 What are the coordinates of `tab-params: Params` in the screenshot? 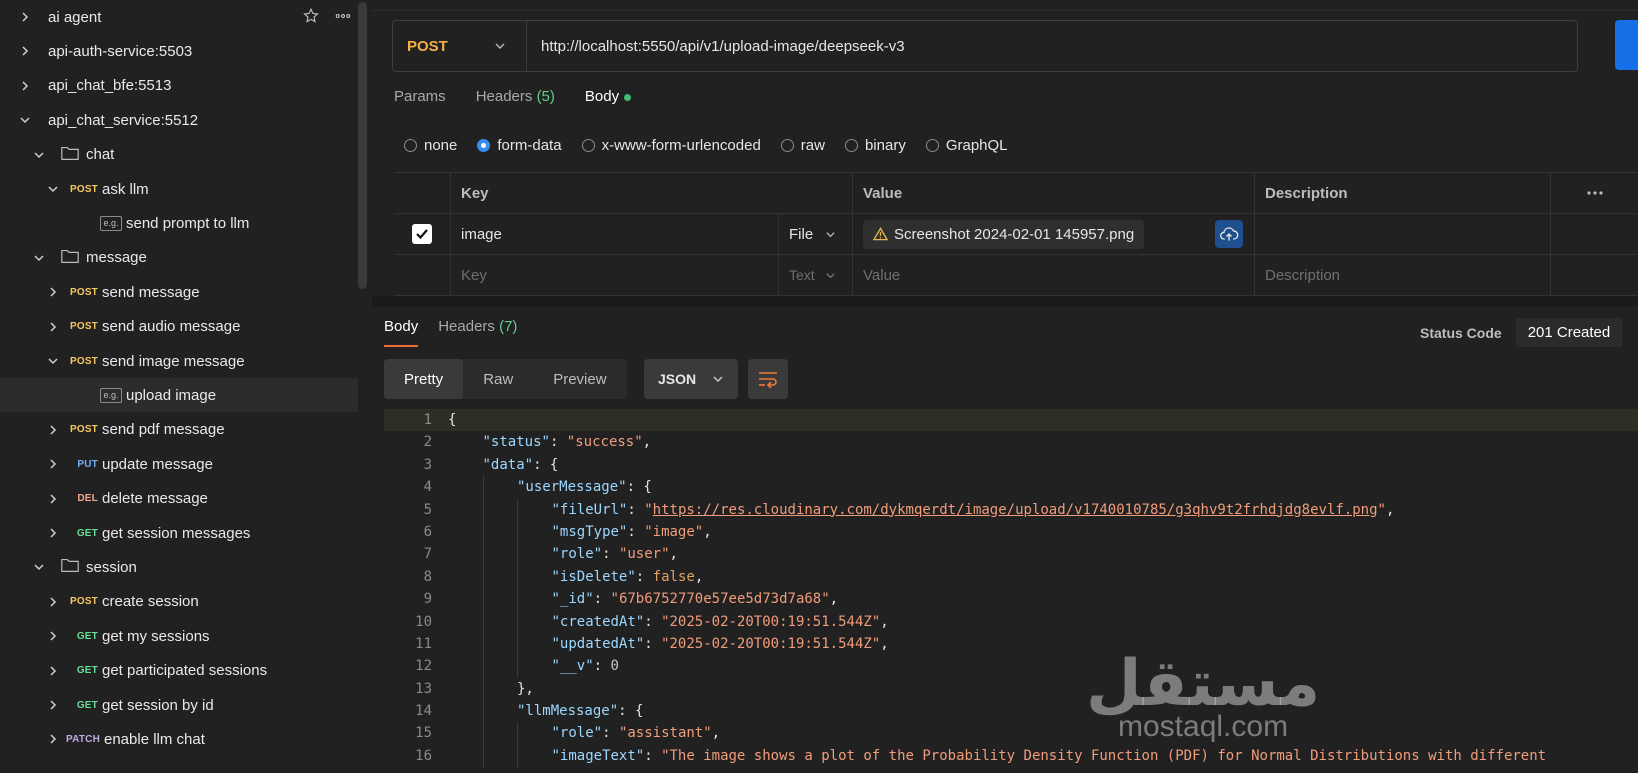 It's located at (420, 96).